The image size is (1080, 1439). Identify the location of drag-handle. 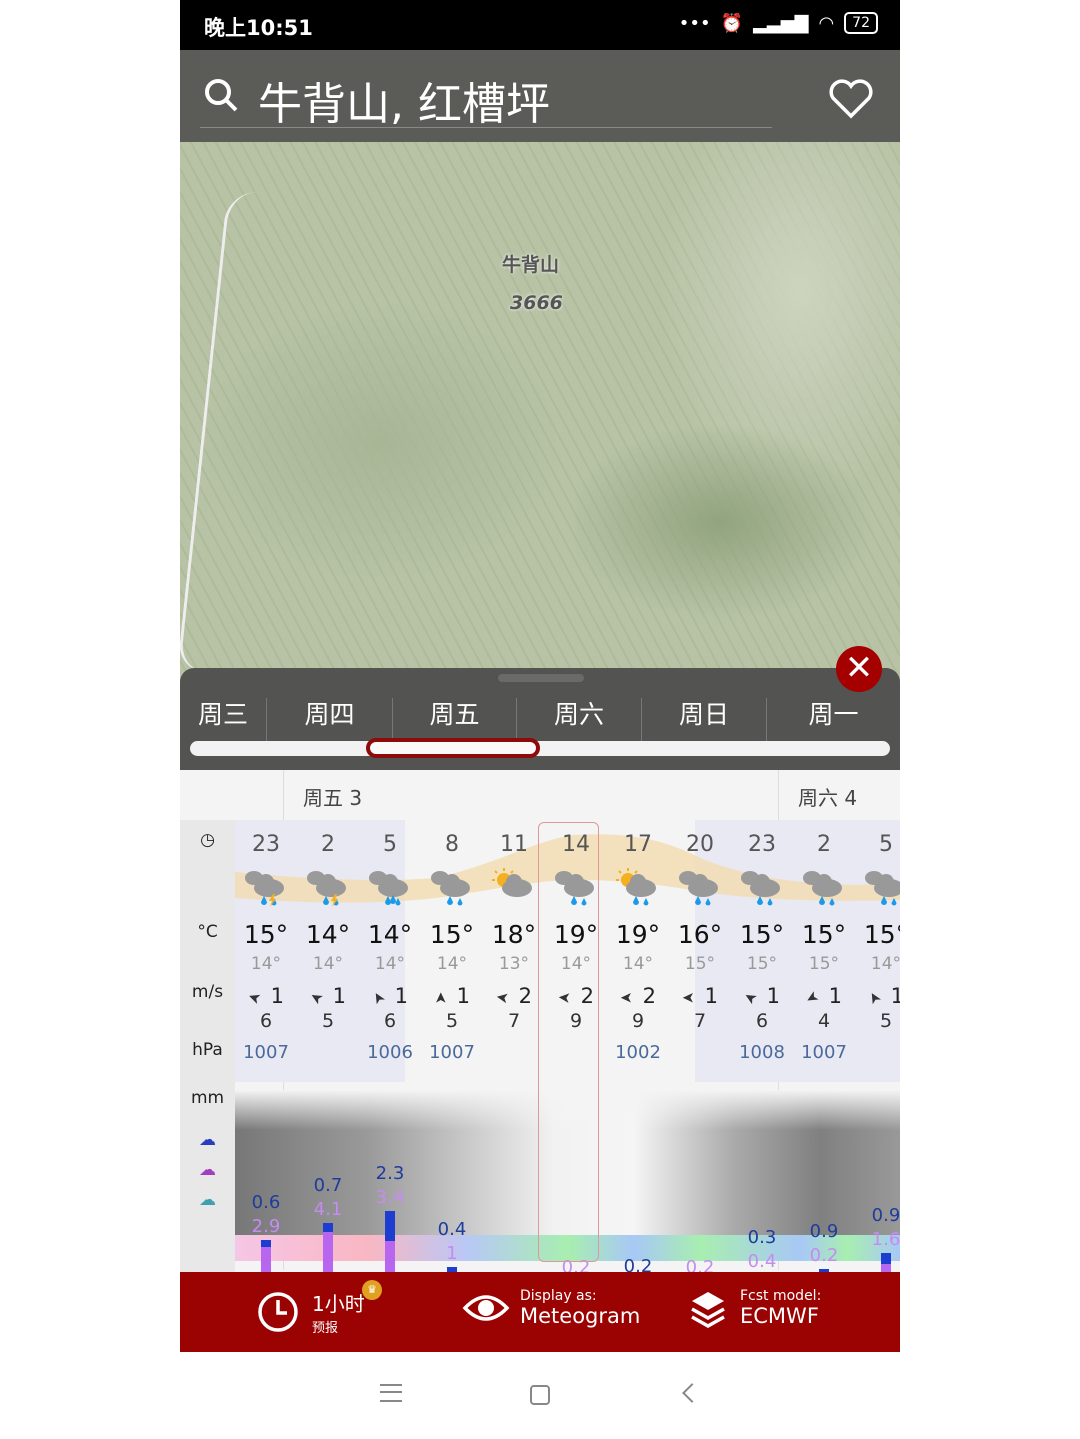
(541, 678).